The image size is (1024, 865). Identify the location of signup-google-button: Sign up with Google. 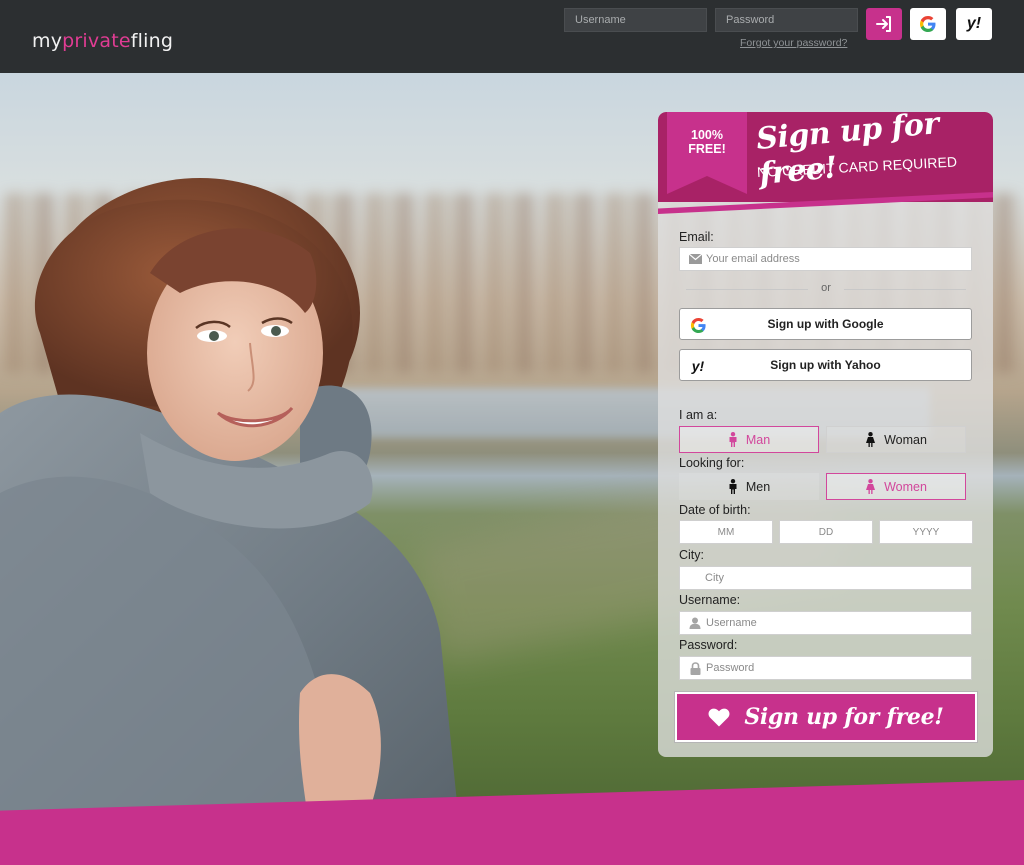
(825, 324).